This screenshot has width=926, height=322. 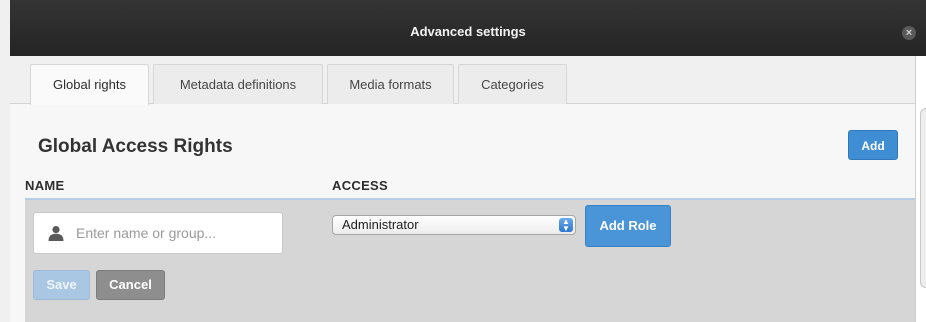 I want to click on save-button: Save, so click(x=61, y=285).